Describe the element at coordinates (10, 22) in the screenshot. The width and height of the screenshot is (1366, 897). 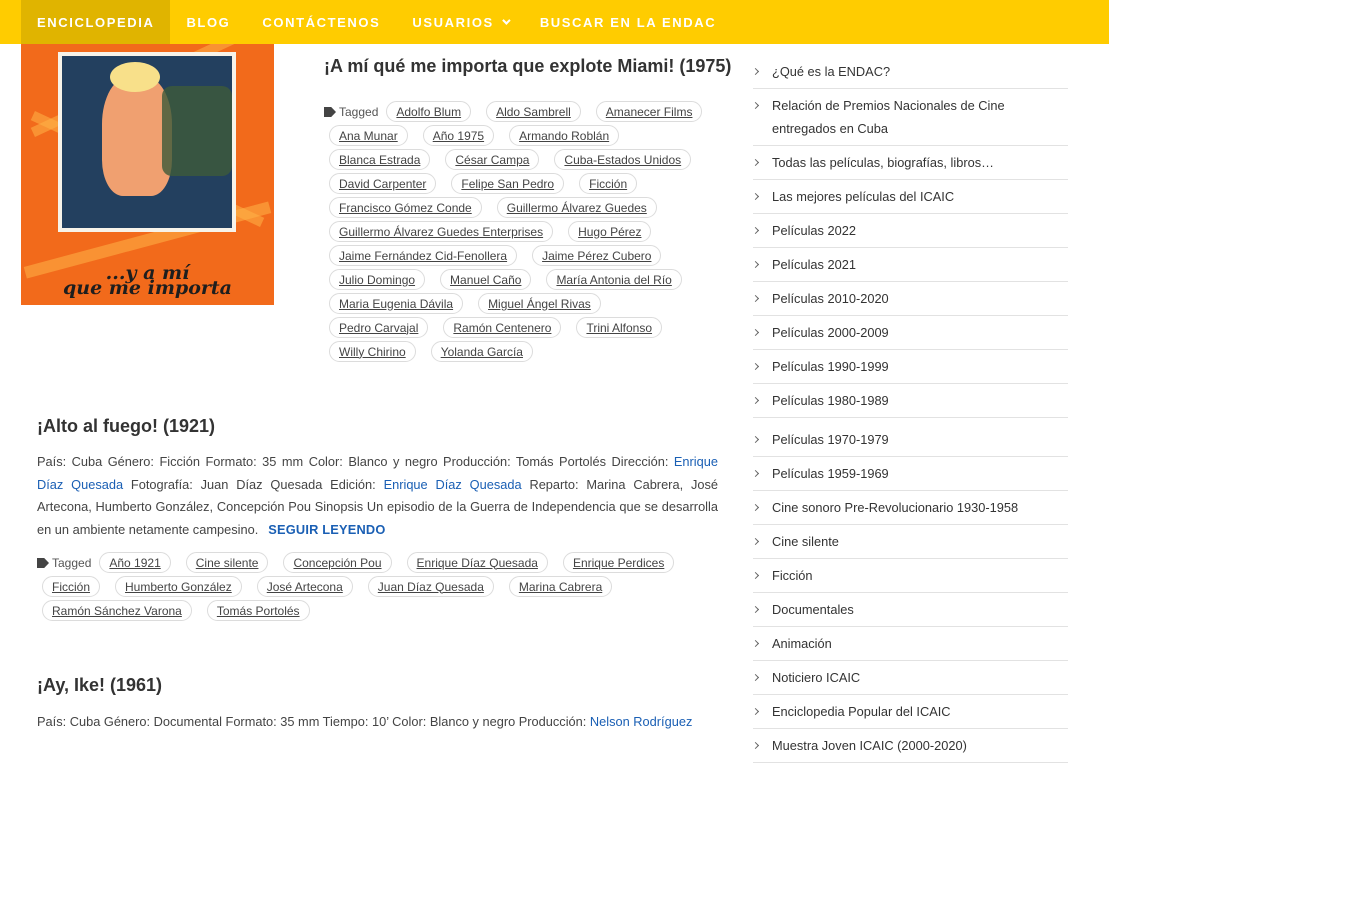
I see `navbar-left-edge` at that location.